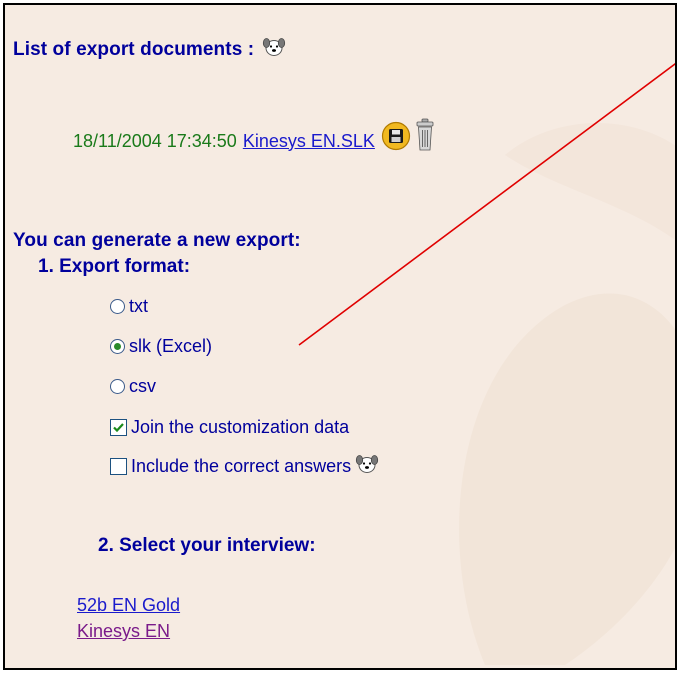 This screenshot has height=673, width=684. I want to click on radio-selected-dot, so click(117, 346).